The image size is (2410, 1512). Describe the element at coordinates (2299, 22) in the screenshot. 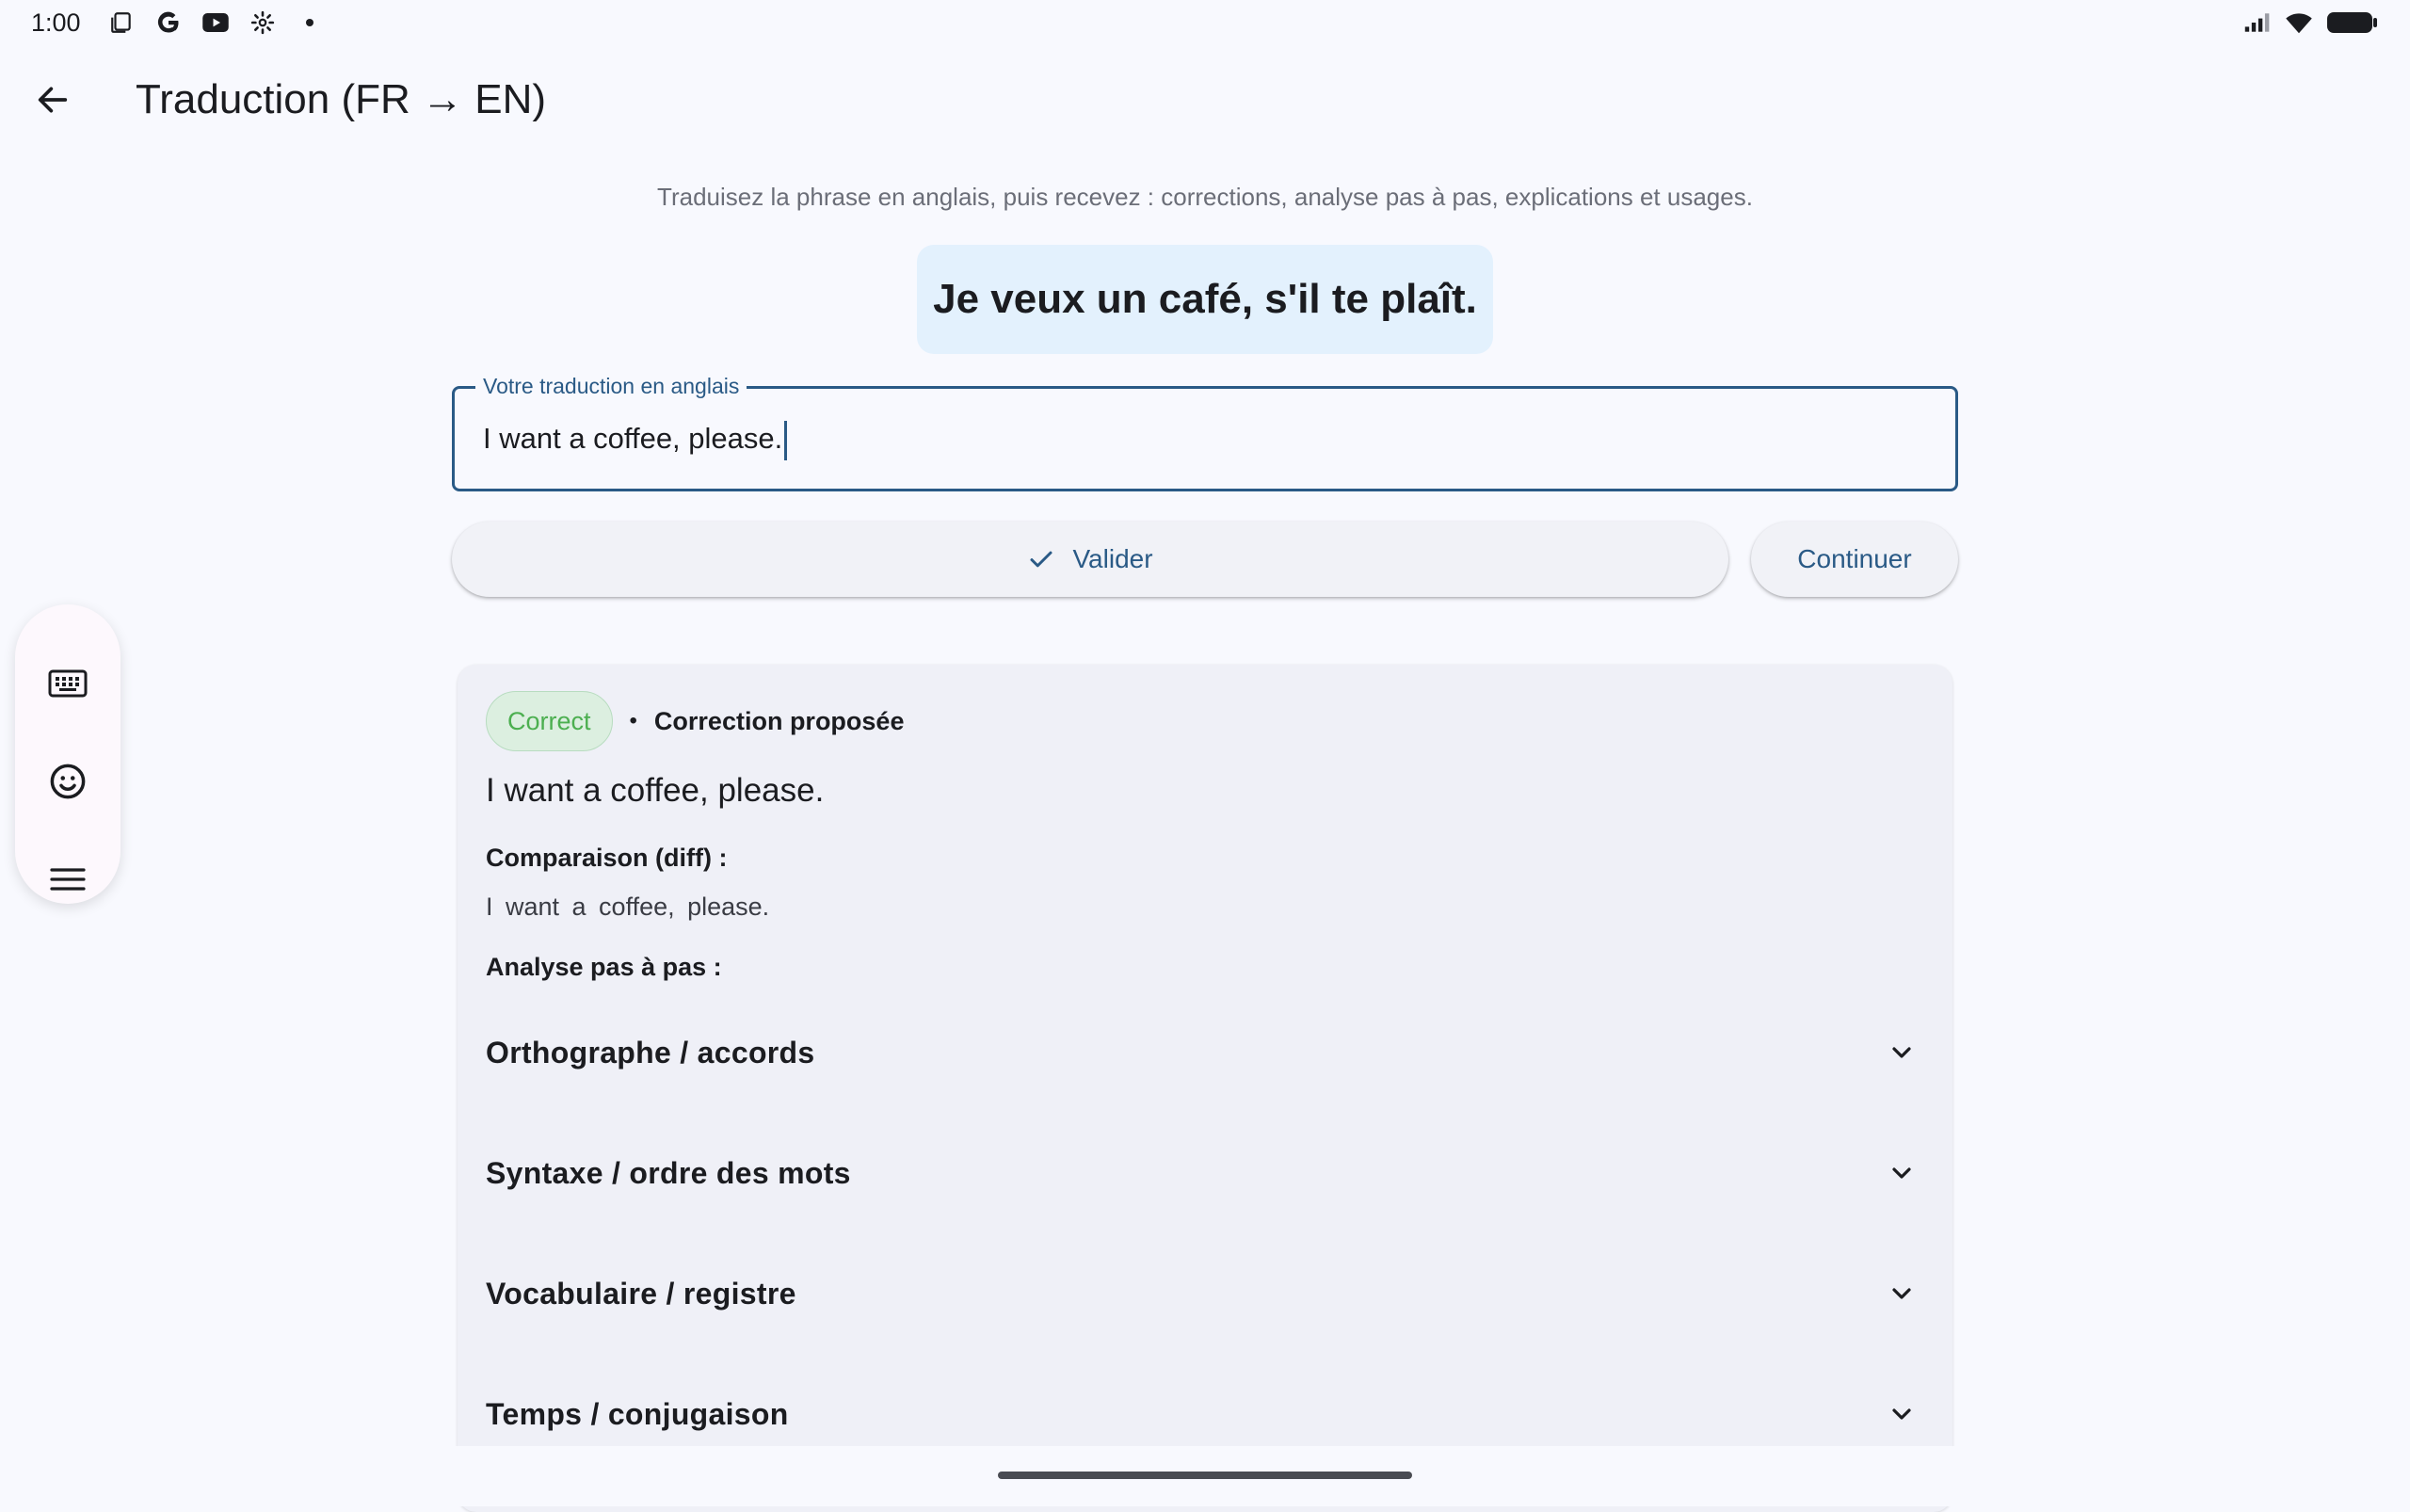

I see `wifi-icon` at that location.